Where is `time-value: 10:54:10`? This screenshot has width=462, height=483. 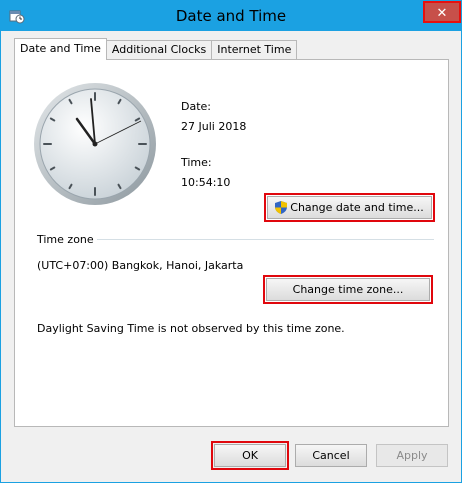 time-value: 10:54:10 is located at coordinates (206, 182).